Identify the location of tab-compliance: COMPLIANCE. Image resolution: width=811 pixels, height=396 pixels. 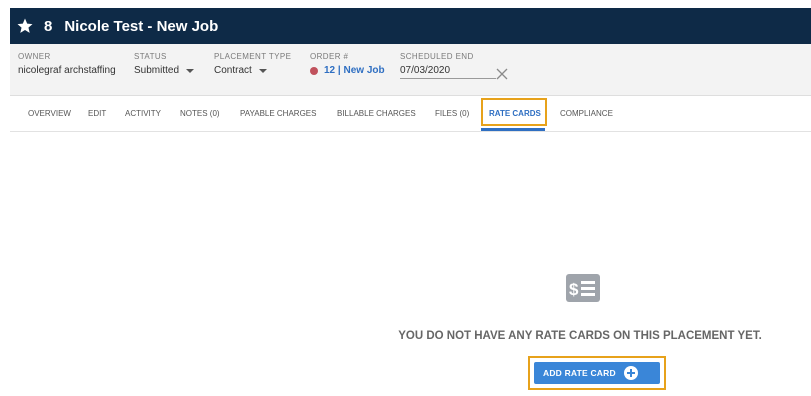
(586, 113).